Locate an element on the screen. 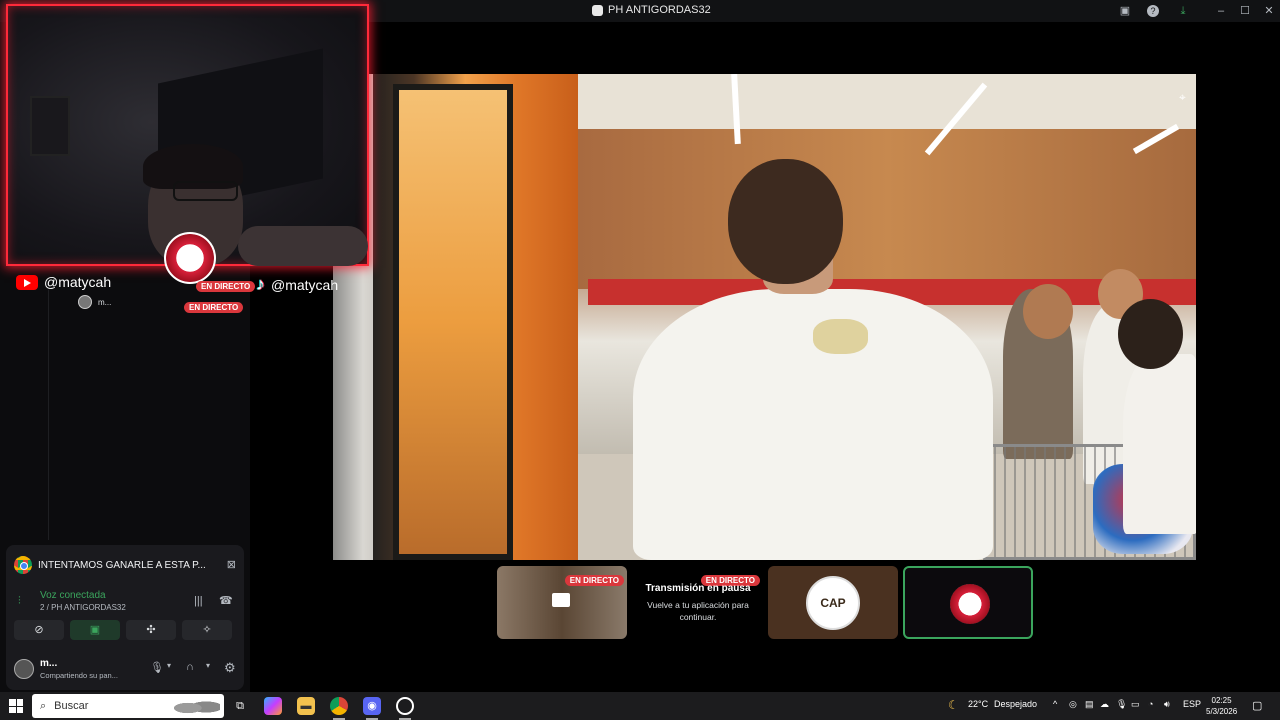  voice-channel: 2 / PH ANTIGORDAS32 is located at coordinates (83, 607).